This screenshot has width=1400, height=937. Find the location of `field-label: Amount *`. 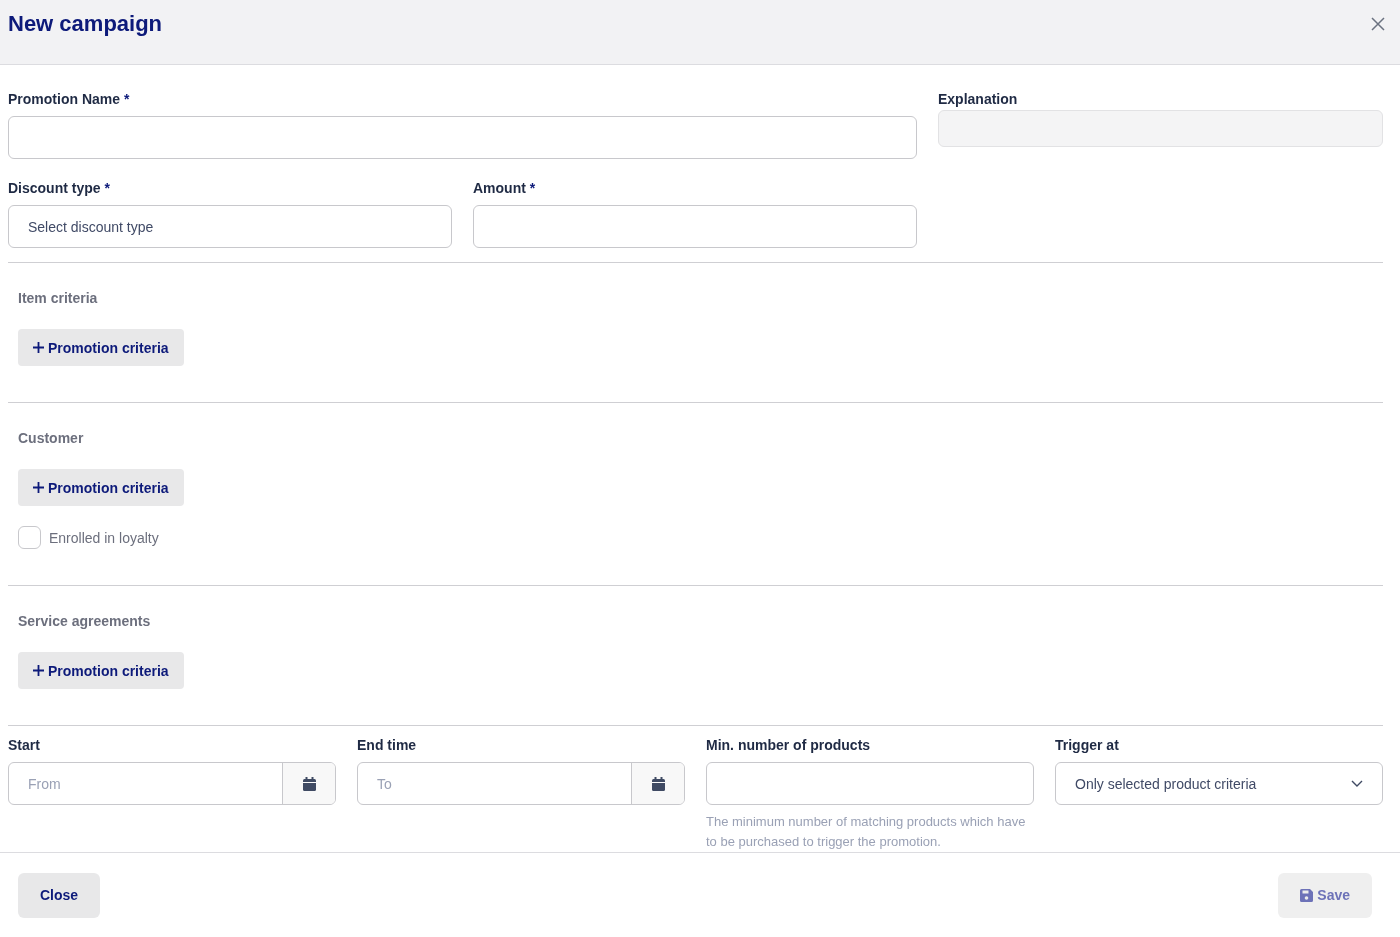

field-label: Amount * is located at coordinates (505, 188).